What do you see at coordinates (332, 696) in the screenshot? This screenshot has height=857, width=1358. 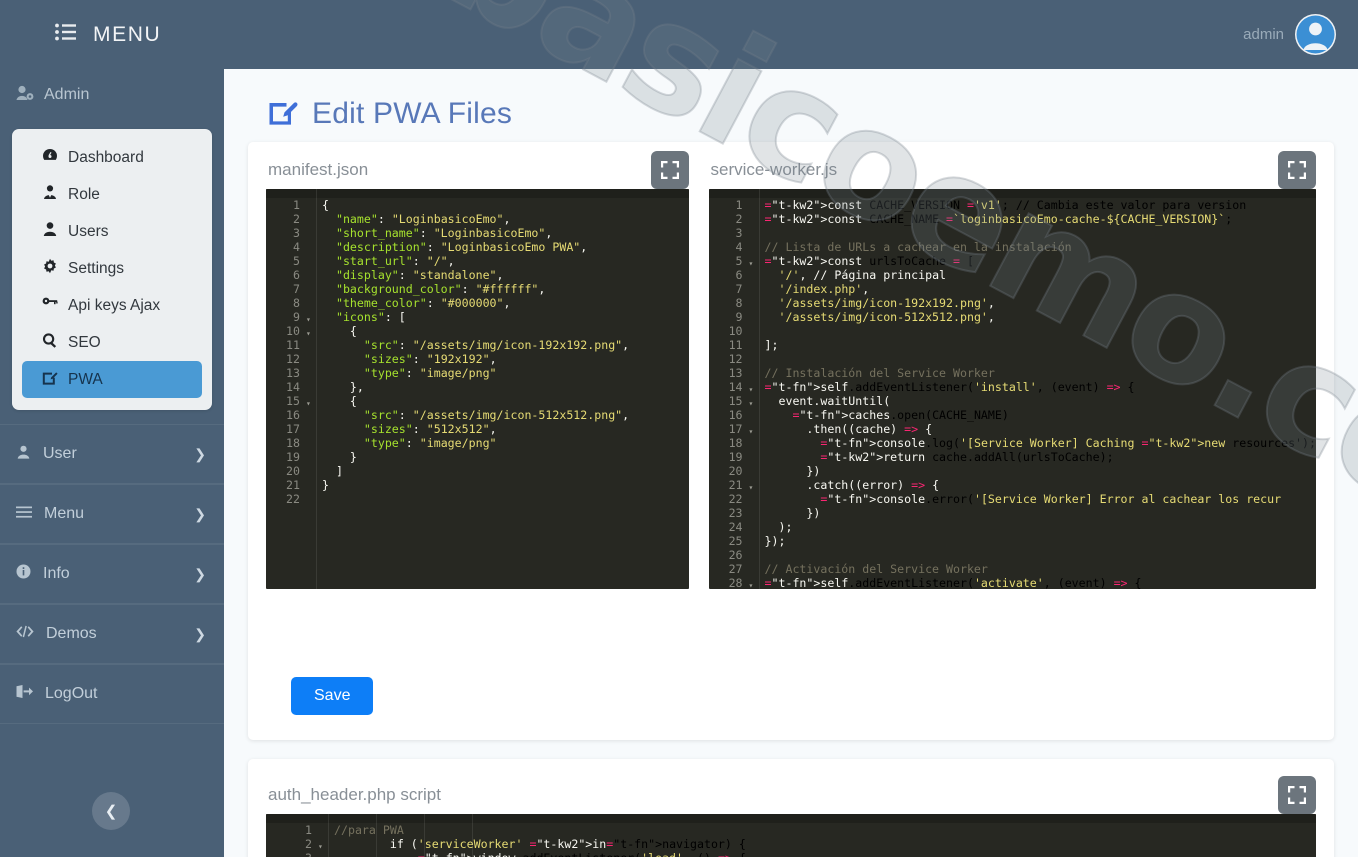 I see `save-button: Save` at bounding box center [332, 696].